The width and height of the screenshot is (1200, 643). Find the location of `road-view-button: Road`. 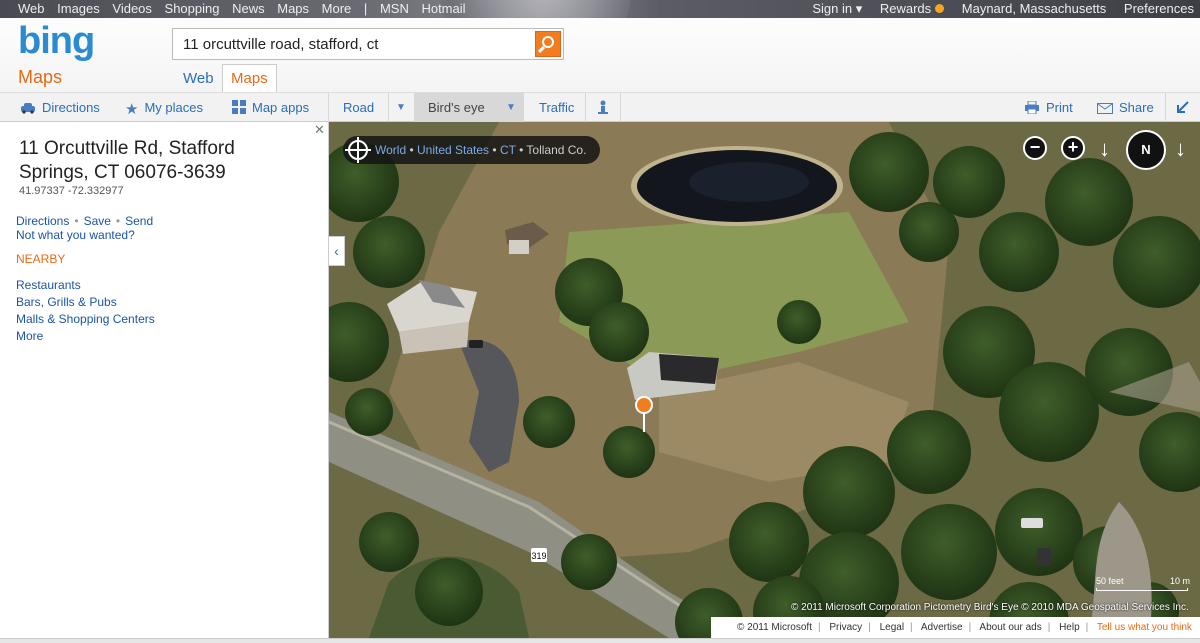

road-view-button: Road is located at coordinates (358, 107).